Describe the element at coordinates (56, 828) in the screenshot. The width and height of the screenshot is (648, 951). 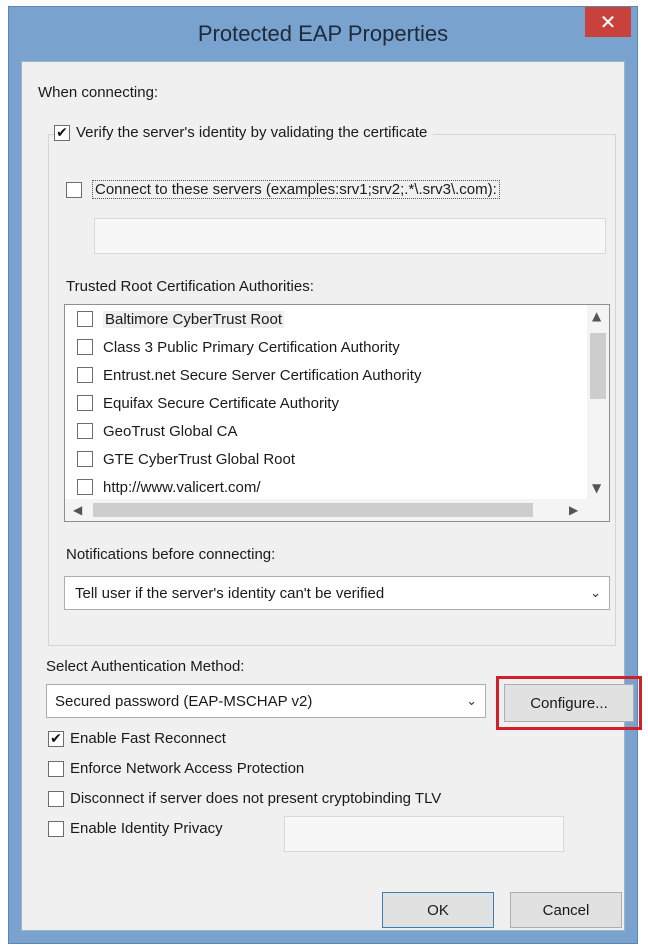
I see `identity-privacy-checkbox` at that location.